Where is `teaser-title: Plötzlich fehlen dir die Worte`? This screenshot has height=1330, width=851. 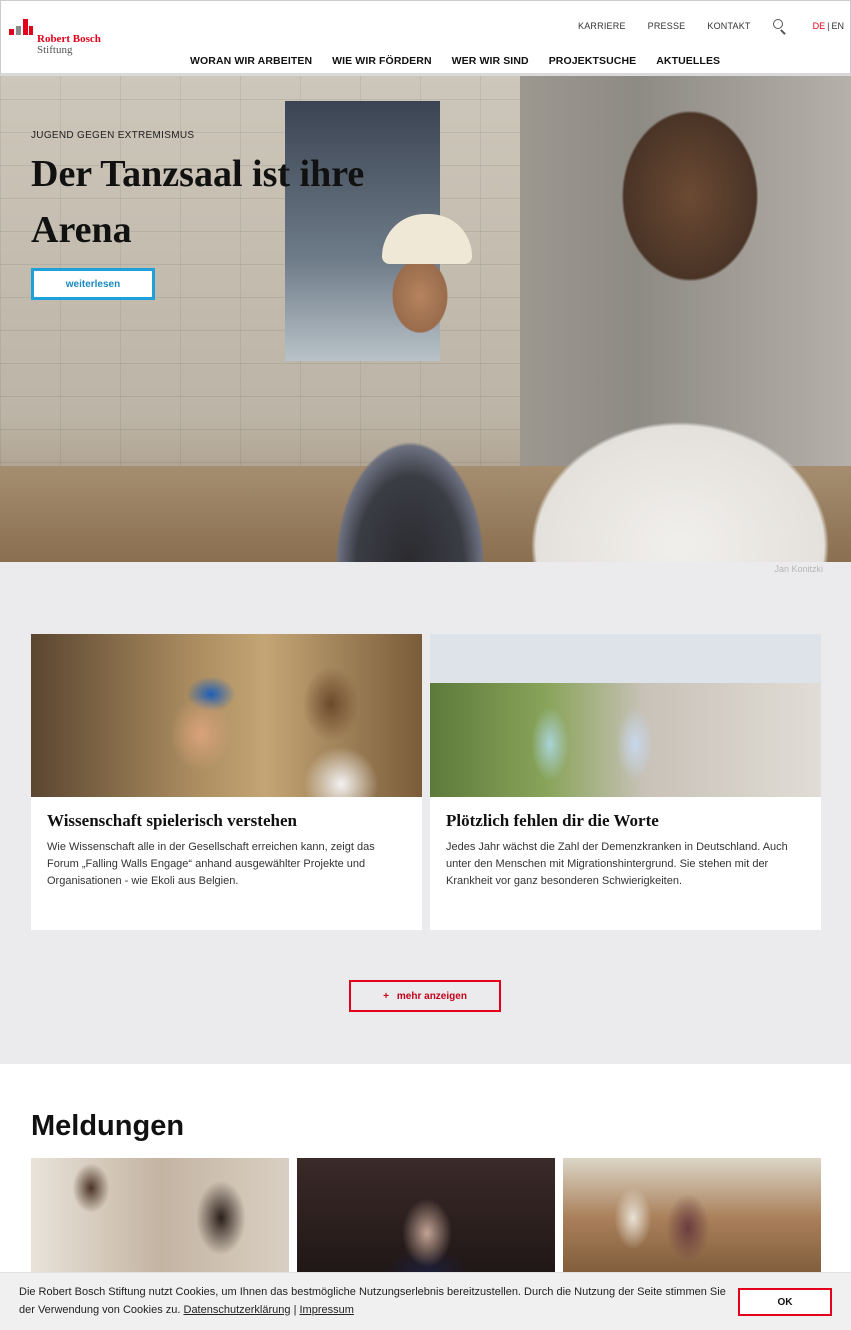
teaser-title: Plötzlich fehlen dir die Worte is located at coordinates (625, 821).